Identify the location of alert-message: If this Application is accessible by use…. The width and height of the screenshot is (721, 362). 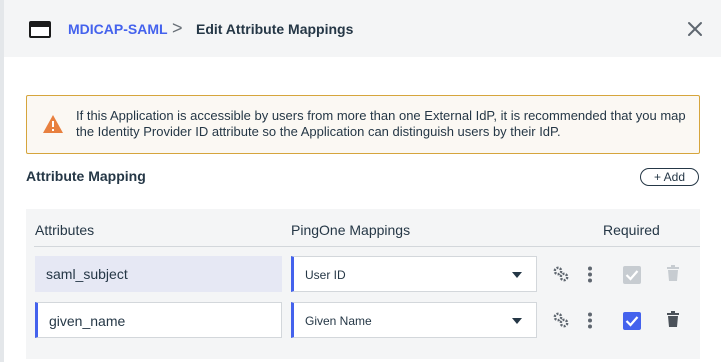
(381, 123).